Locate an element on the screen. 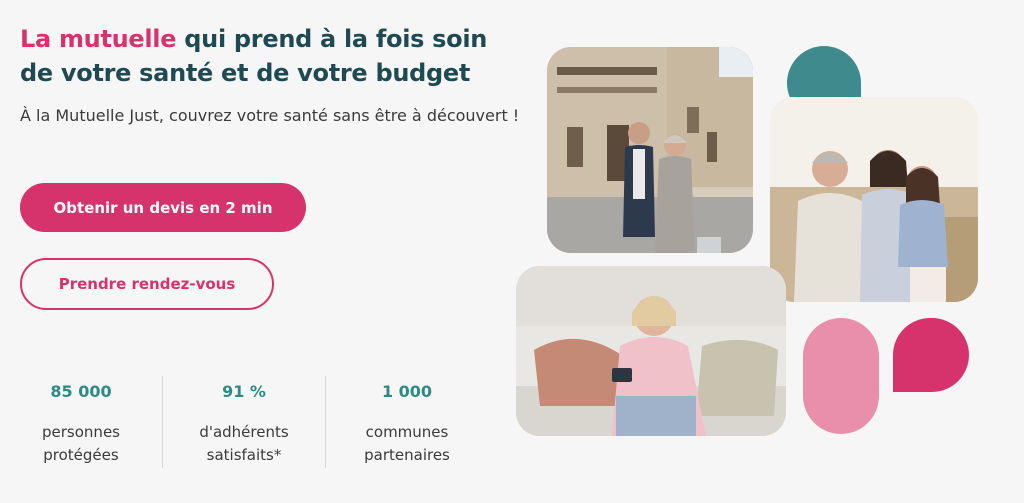  photo-senior-woman-phone is located at coordinates (651, 351).